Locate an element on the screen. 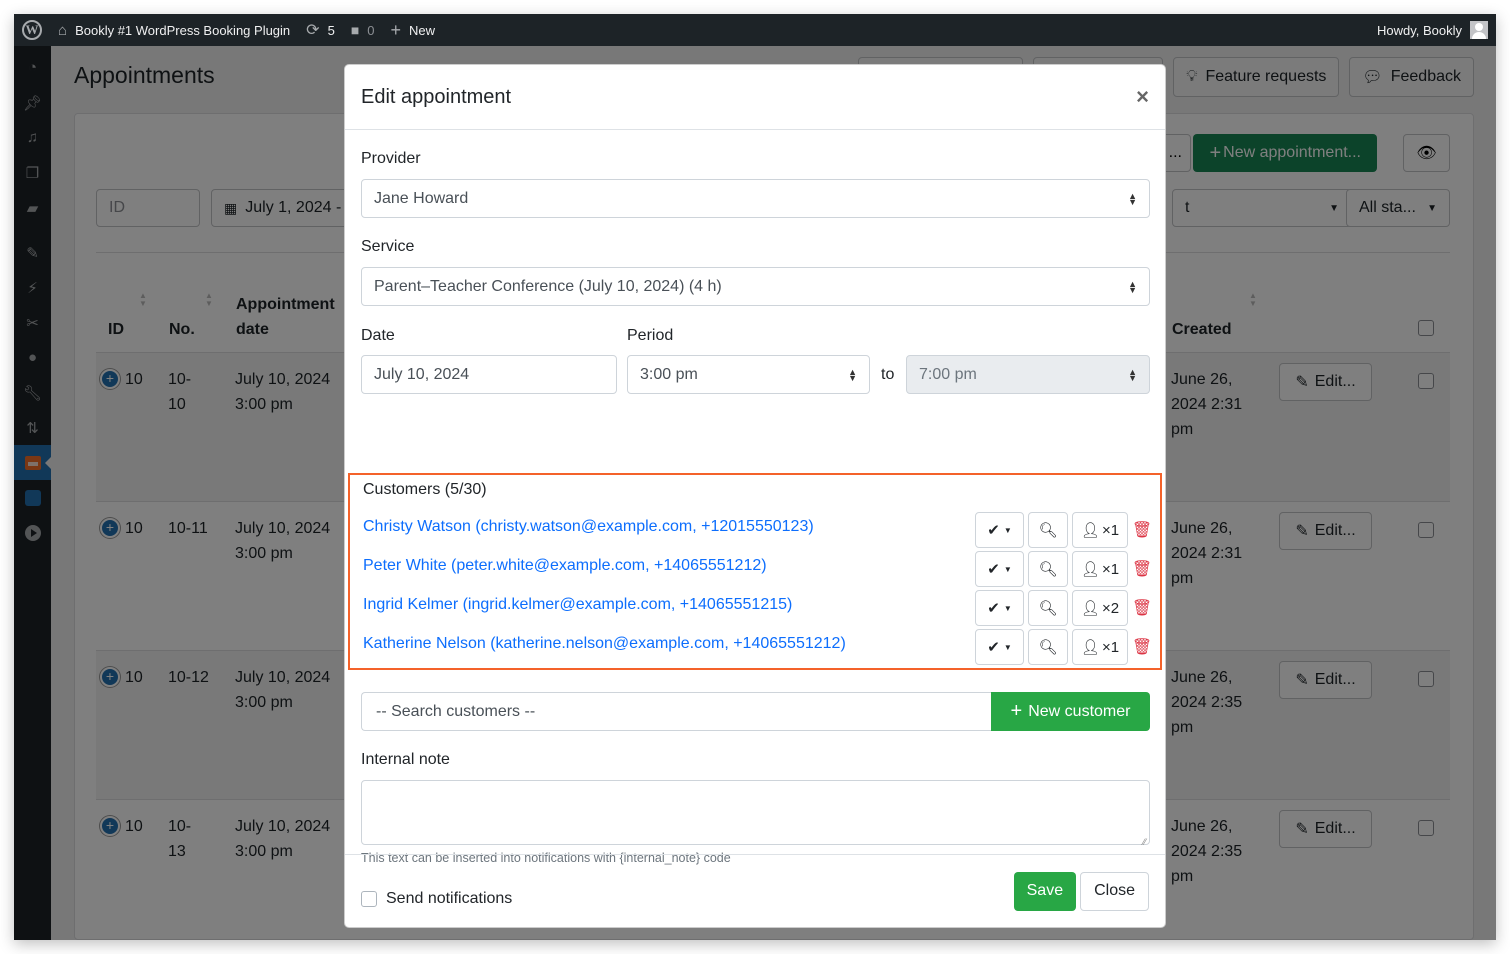 The image size is (1510, 954). greeting: Howdy, Bookly is located at coordinates (1419, 30).